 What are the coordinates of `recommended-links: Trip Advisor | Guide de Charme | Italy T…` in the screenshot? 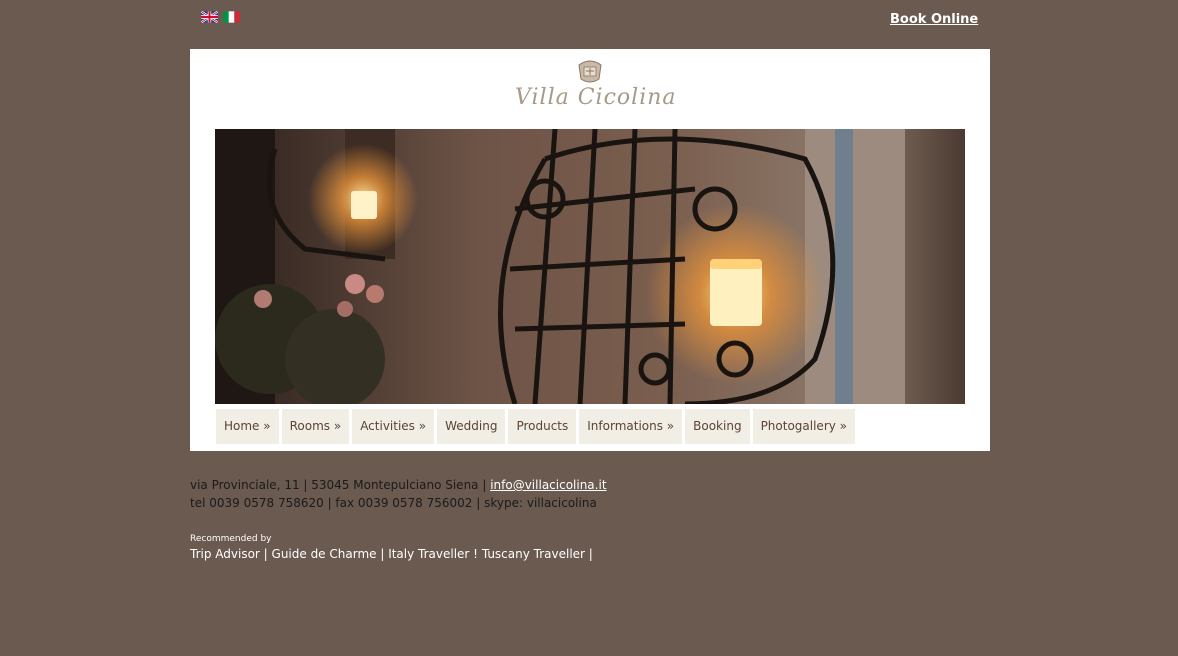 It's located at (391, 554).